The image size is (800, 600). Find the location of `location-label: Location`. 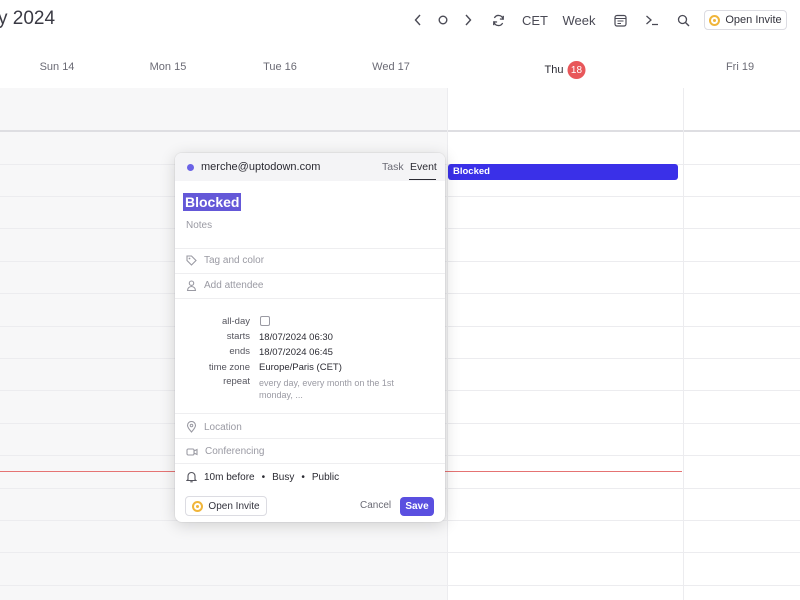

location-label: Location is located at coordinates (223, 427).